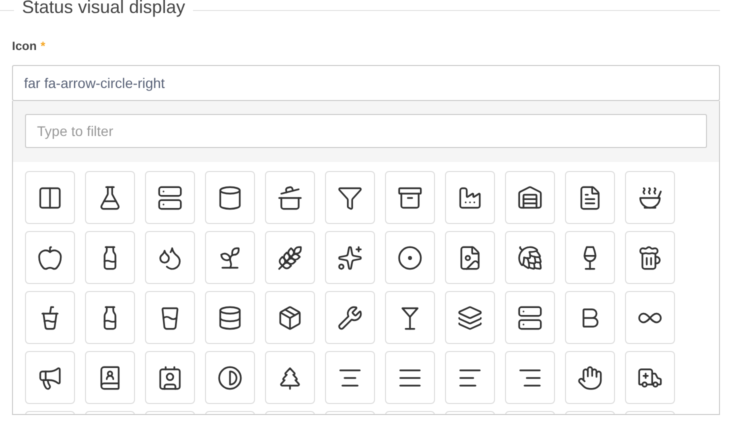 Image resolution: width=730 pixels, height=421 pixels. I want to click on cooking-pot-icon, so click(290, 197).